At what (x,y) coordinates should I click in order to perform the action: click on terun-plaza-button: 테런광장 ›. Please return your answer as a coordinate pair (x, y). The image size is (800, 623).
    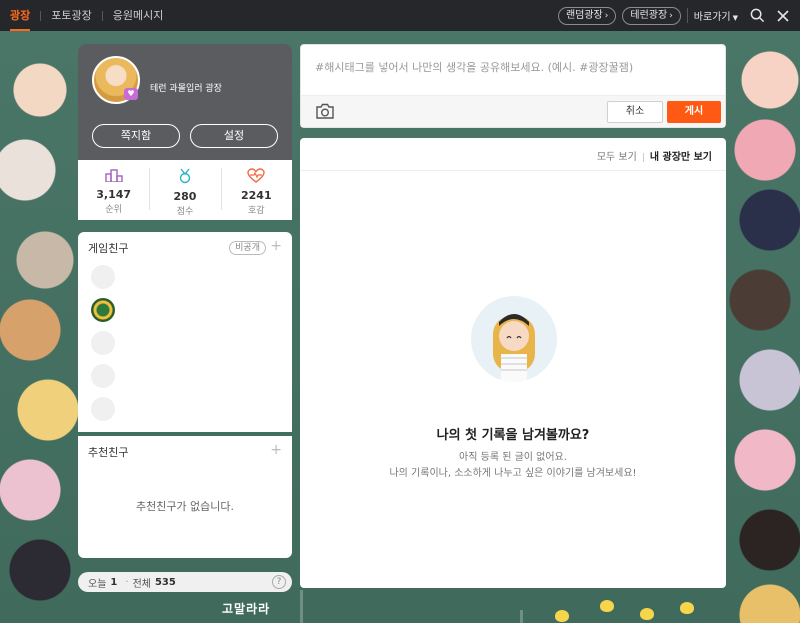
    Looking at the image, I should click on (651, 15).